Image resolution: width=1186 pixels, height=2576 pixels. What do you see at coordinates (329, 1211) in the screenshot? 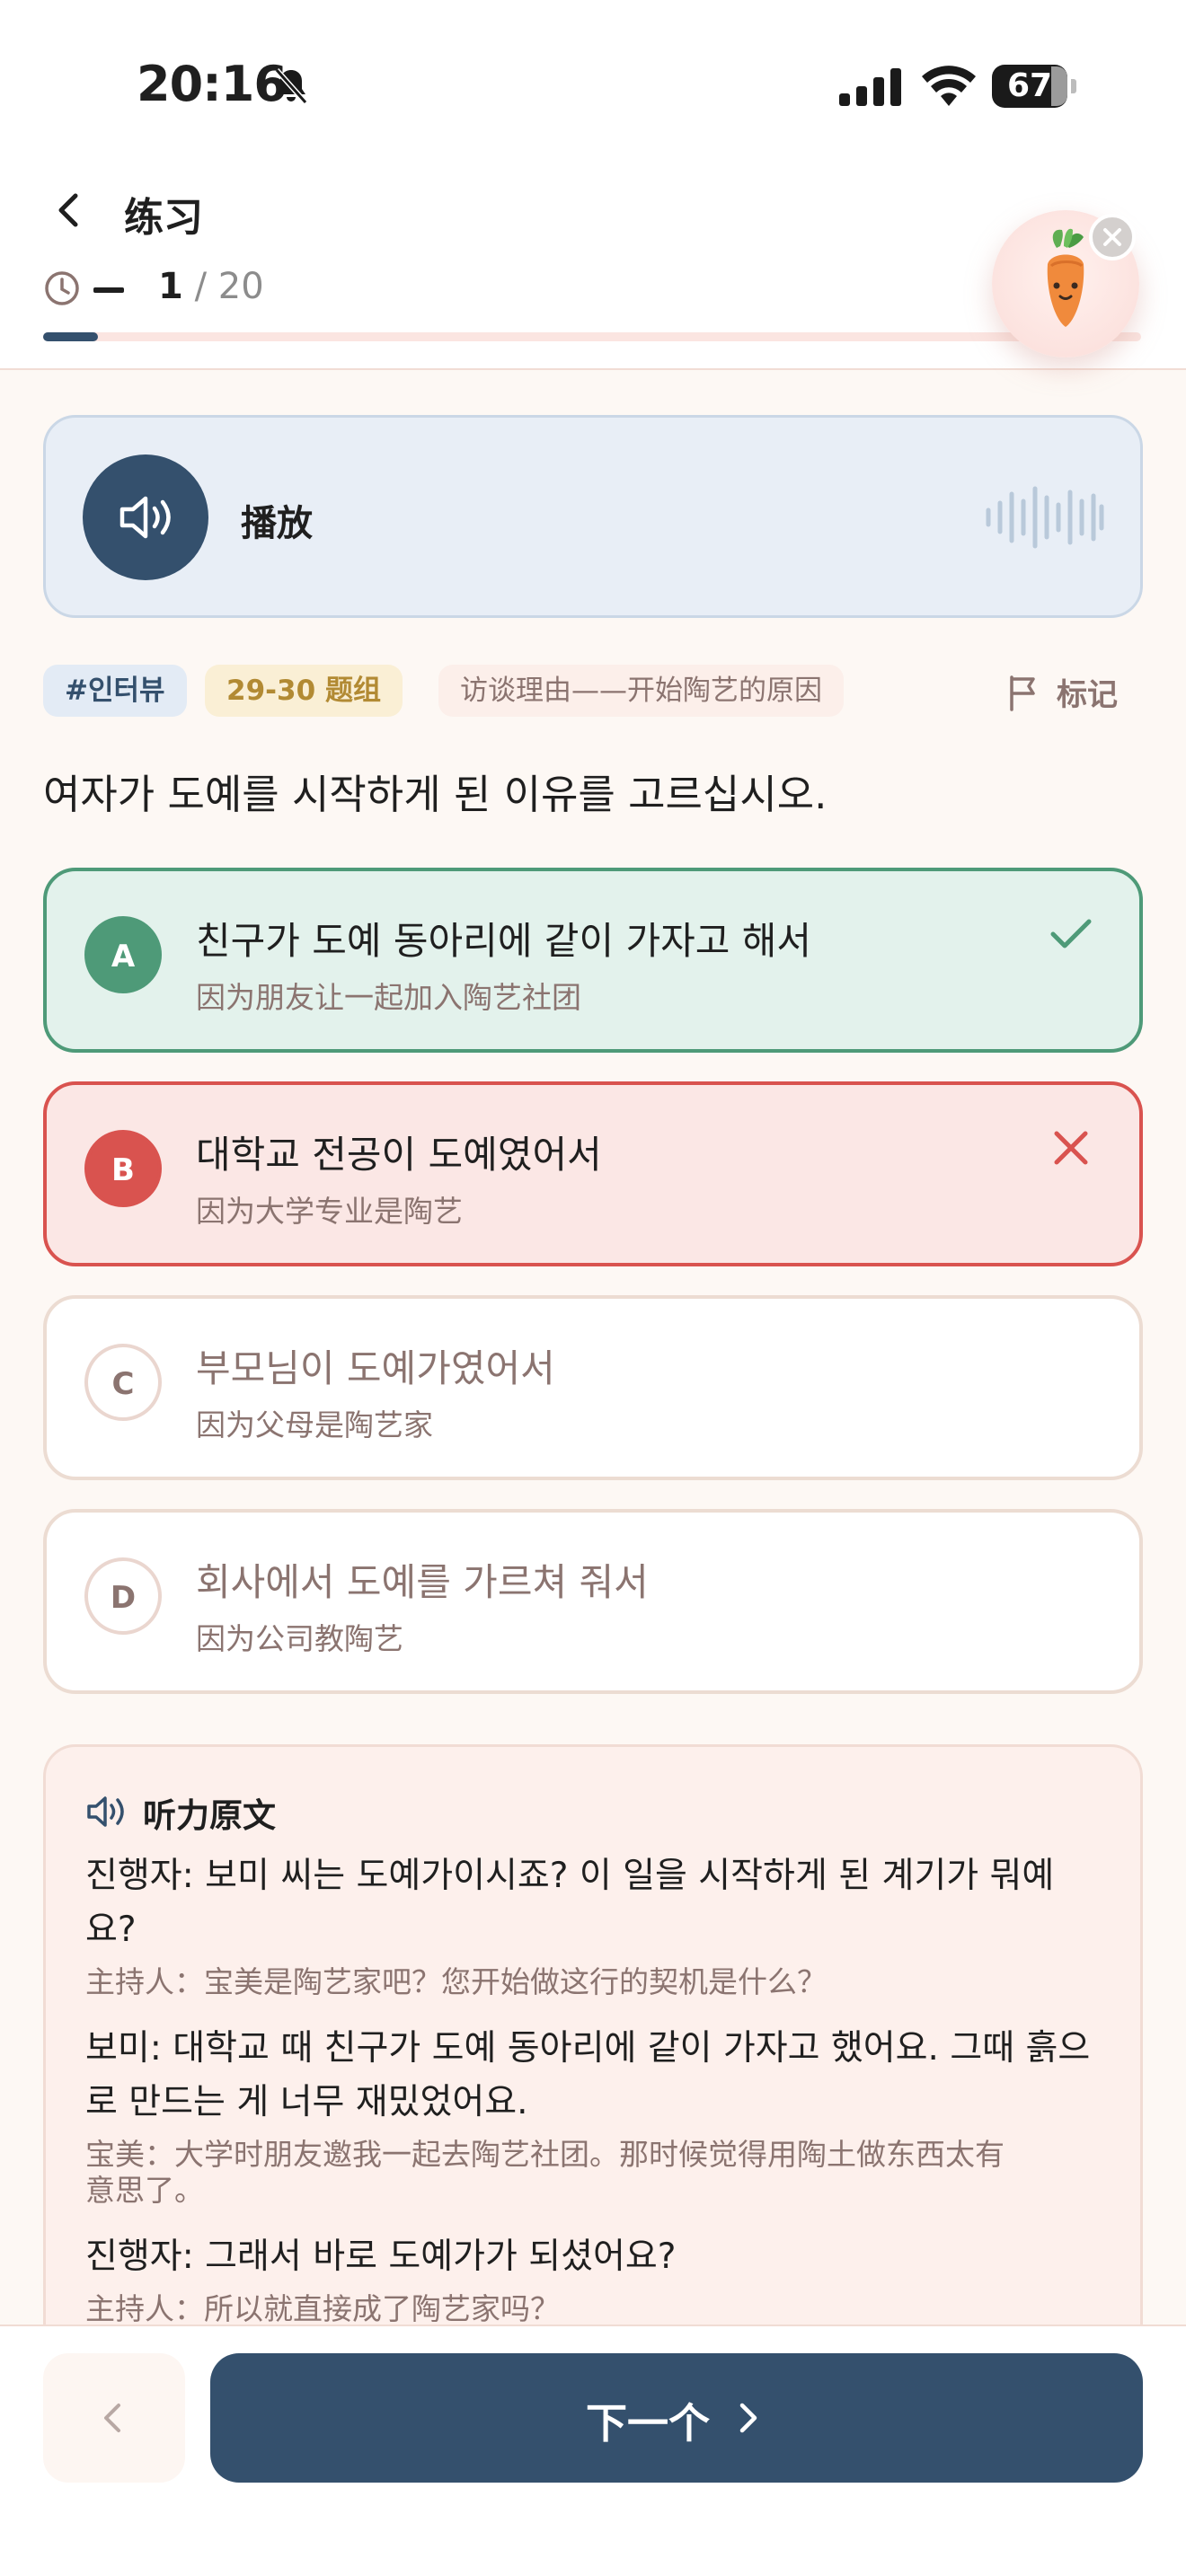
I see `option-translation: 因为大学专业是陶艺` at bounding box center [329, 1211].